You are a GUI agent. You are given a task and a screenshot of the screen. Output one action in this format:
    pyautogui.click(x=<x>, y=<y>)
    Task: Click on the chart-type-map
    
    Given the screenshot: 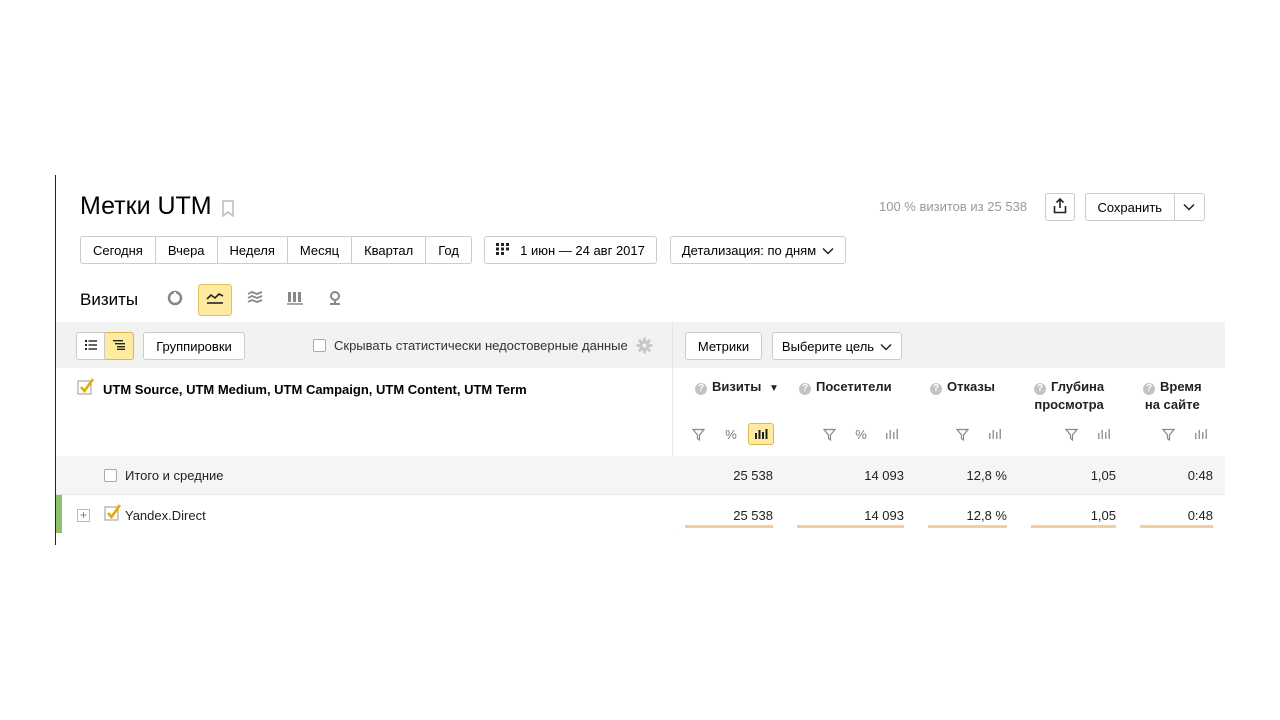 What is the action you would take?
    pyautogui.click(x=335, y=300)
    